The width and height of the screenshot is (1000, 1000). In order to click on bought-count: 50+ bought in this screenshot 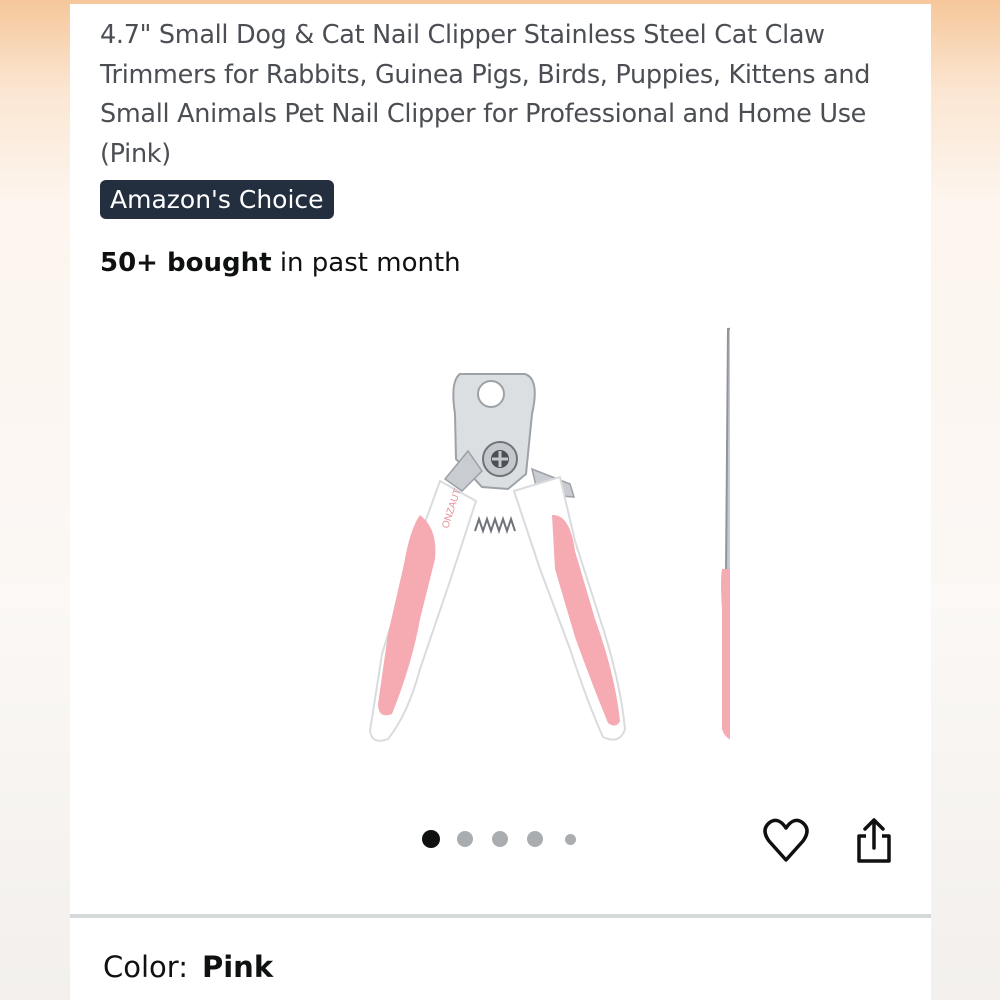, I will do `click(186, 263)`.